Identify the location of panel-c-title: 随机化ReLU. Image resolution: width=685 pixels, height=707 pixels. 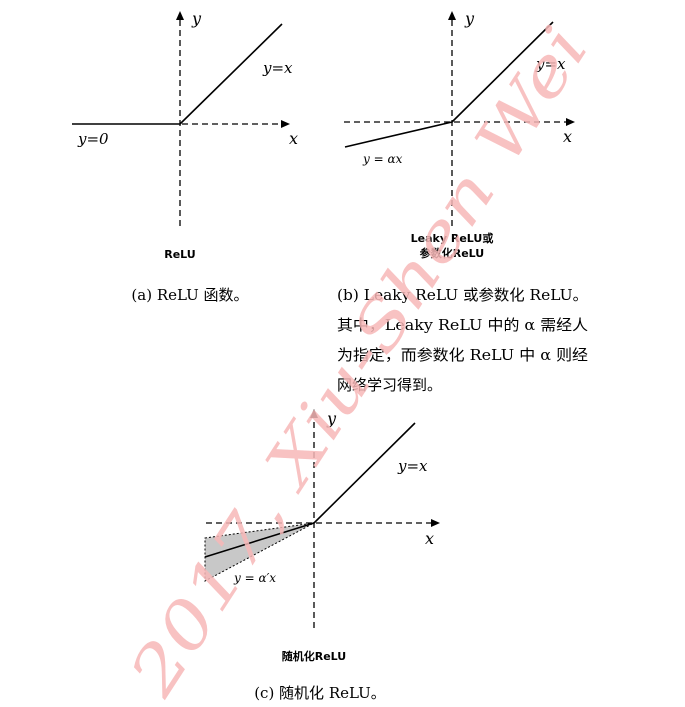
(314, 656).